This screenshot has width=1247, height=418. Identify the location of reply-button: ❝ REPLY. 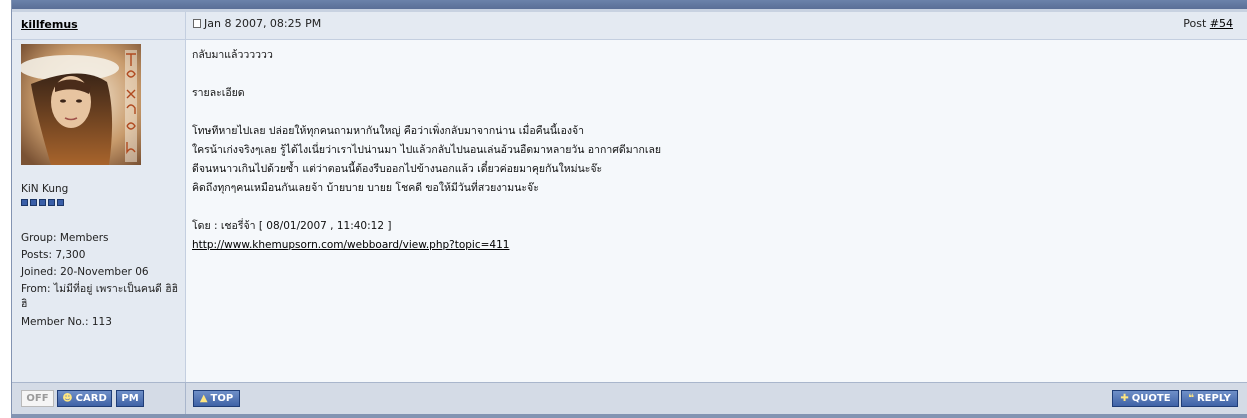
(1209, 398).